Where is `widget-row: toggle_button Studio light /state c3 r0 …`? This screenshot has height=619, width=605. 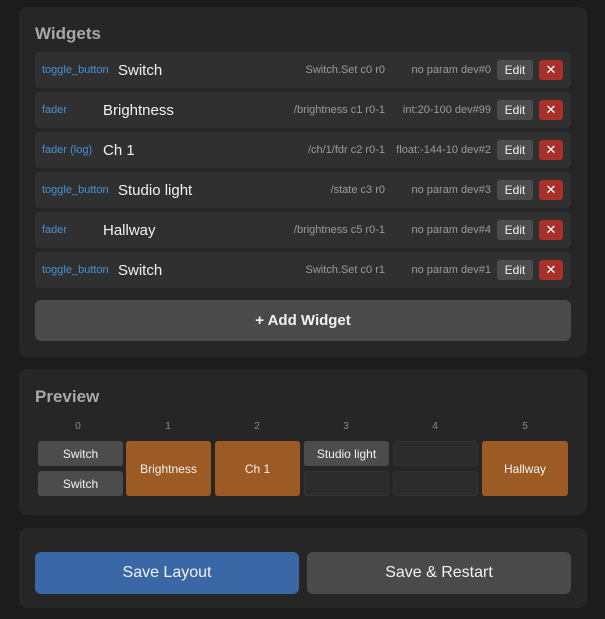 widget-row: toggle_button Studio light /state c3 r0 … is located at coordinates (303, 190).